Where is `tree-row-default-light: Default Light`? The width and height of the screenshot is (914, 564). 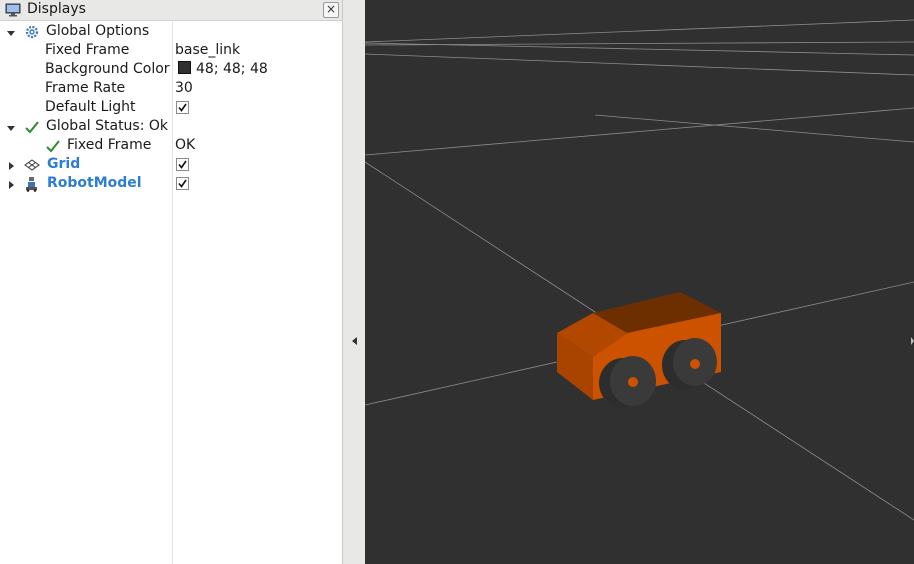 tree-row-default-light: Default Light is located at coordinates (171, 107).